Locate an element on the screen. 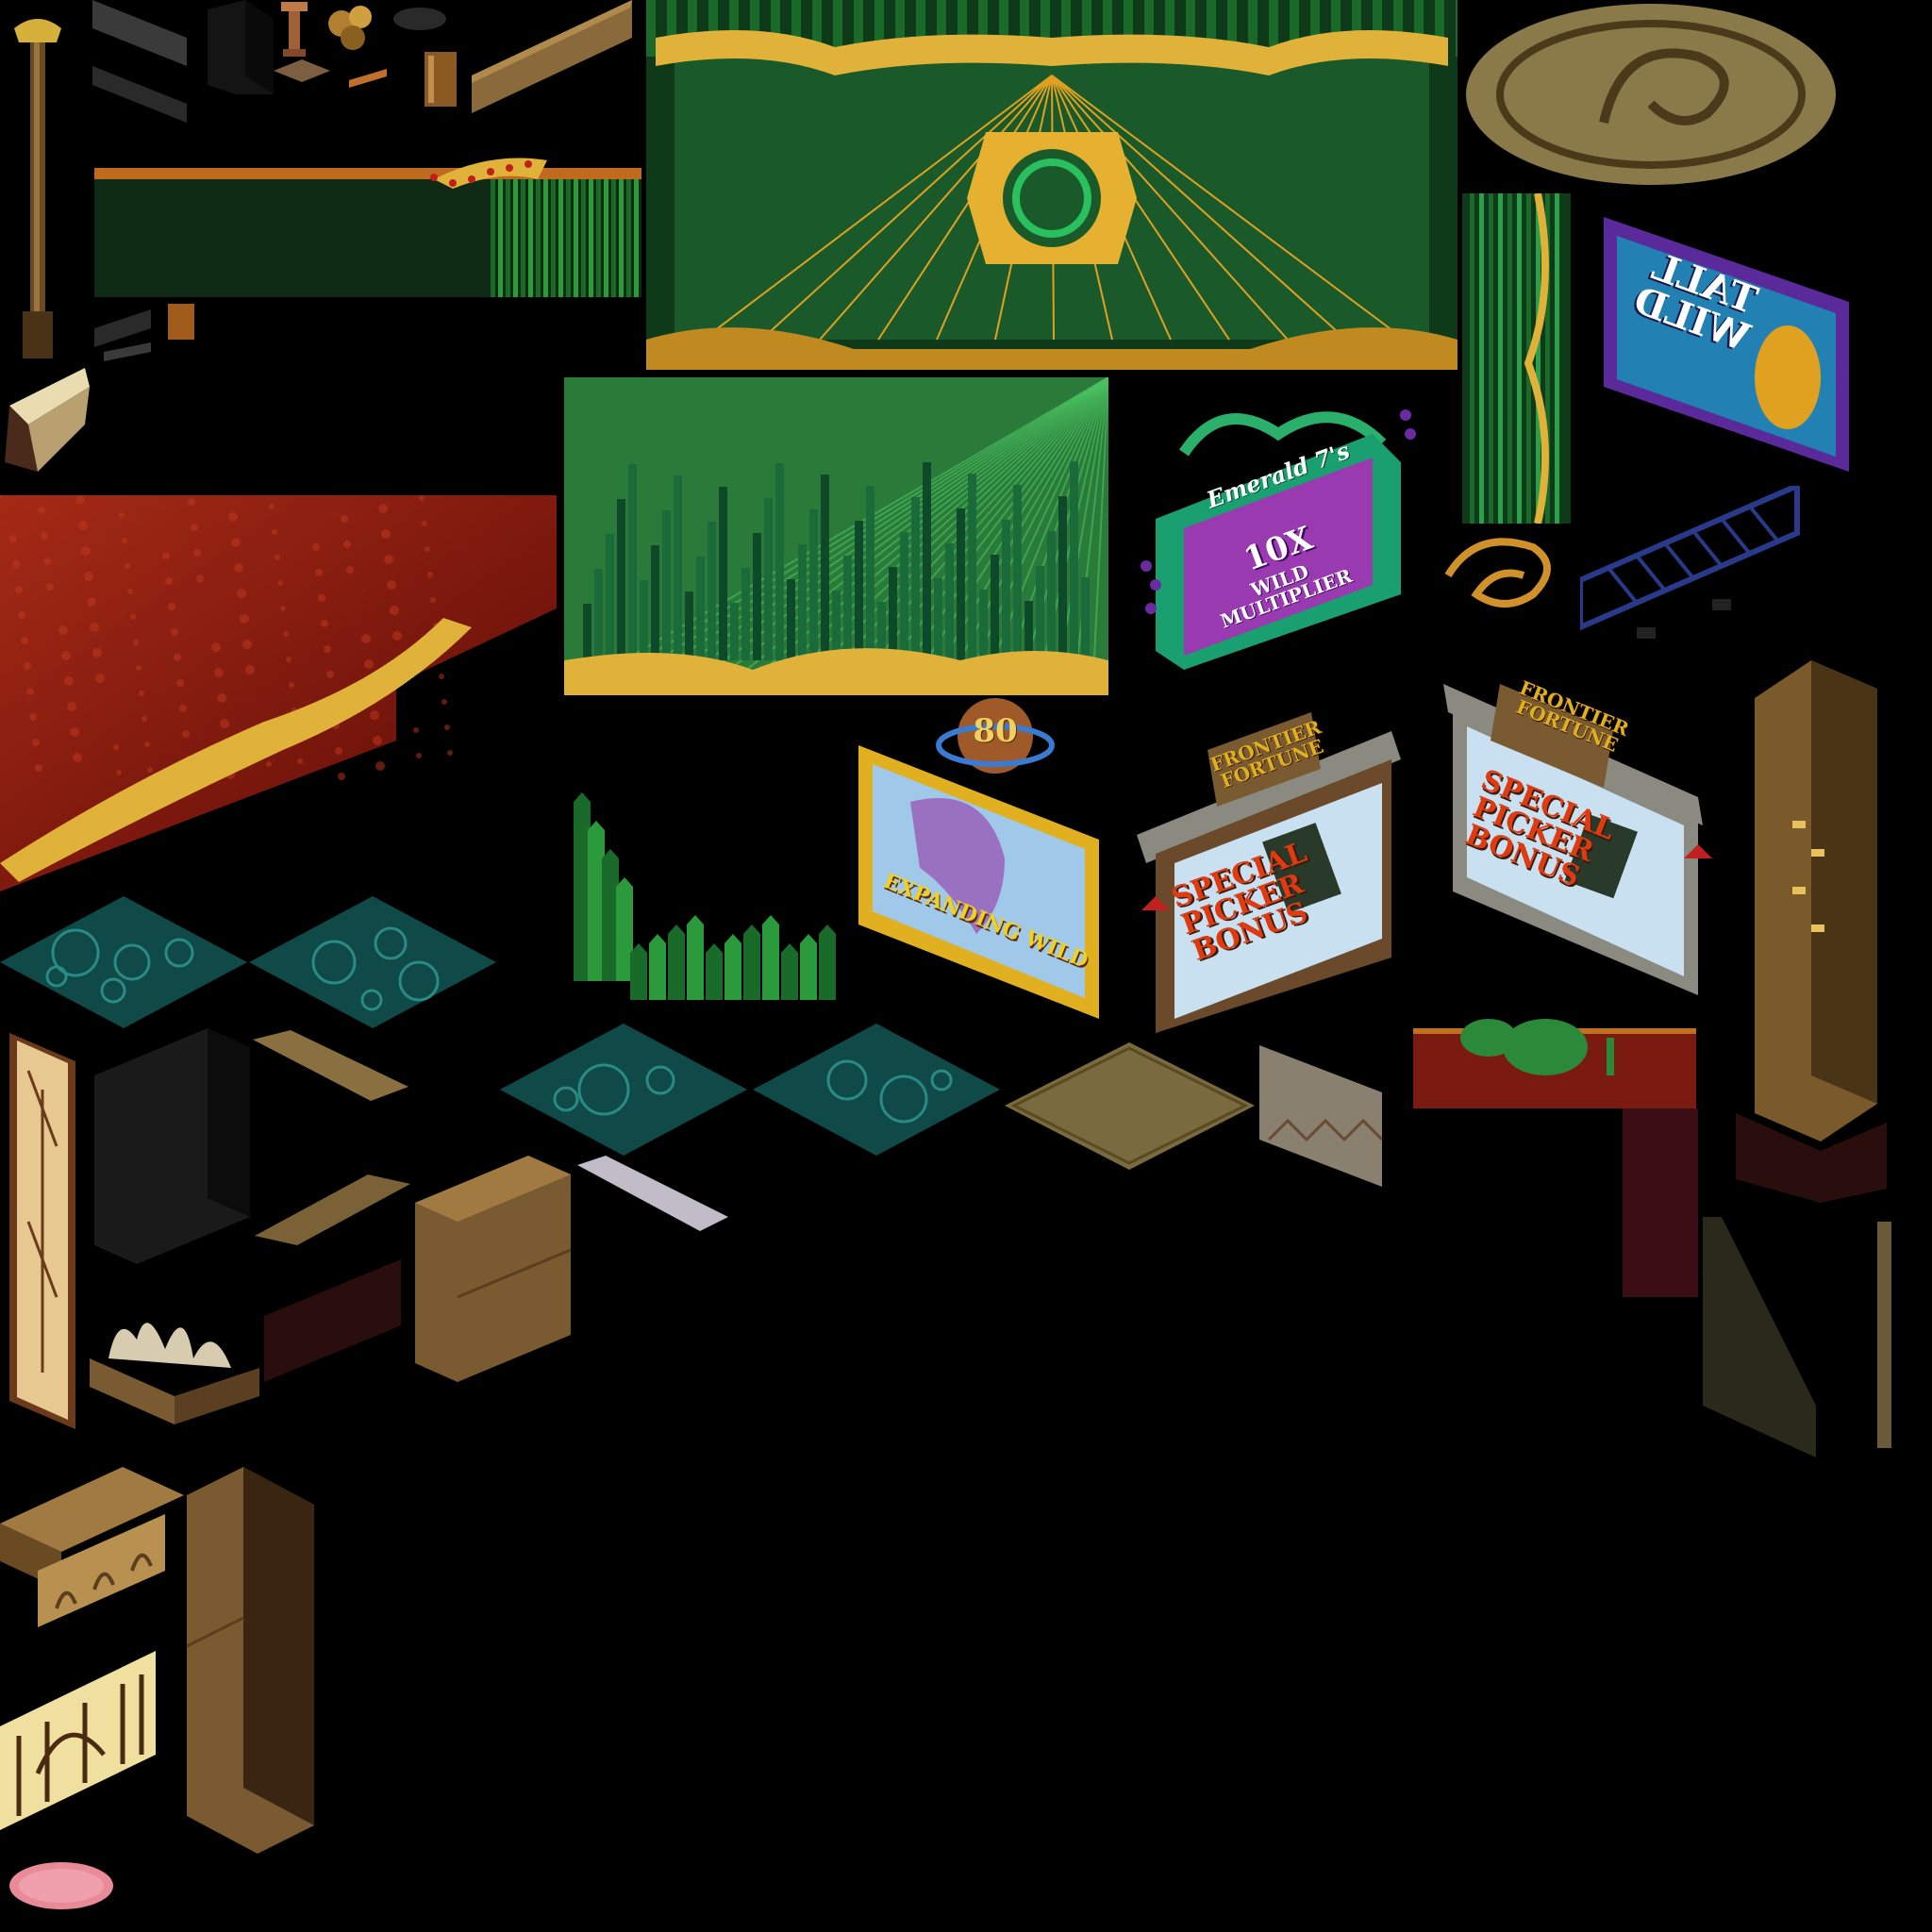  emerald-city-skyline is located at coordinates (836, 536).